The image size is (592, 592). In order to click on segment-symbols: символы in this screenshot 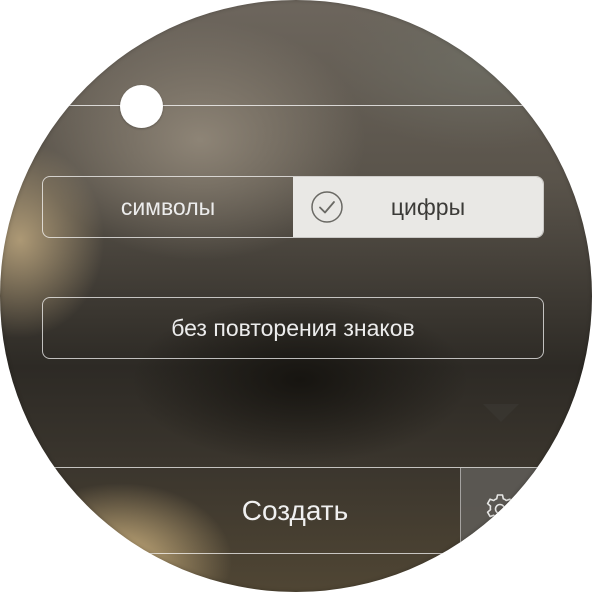, I will do `click(168, 207)`.